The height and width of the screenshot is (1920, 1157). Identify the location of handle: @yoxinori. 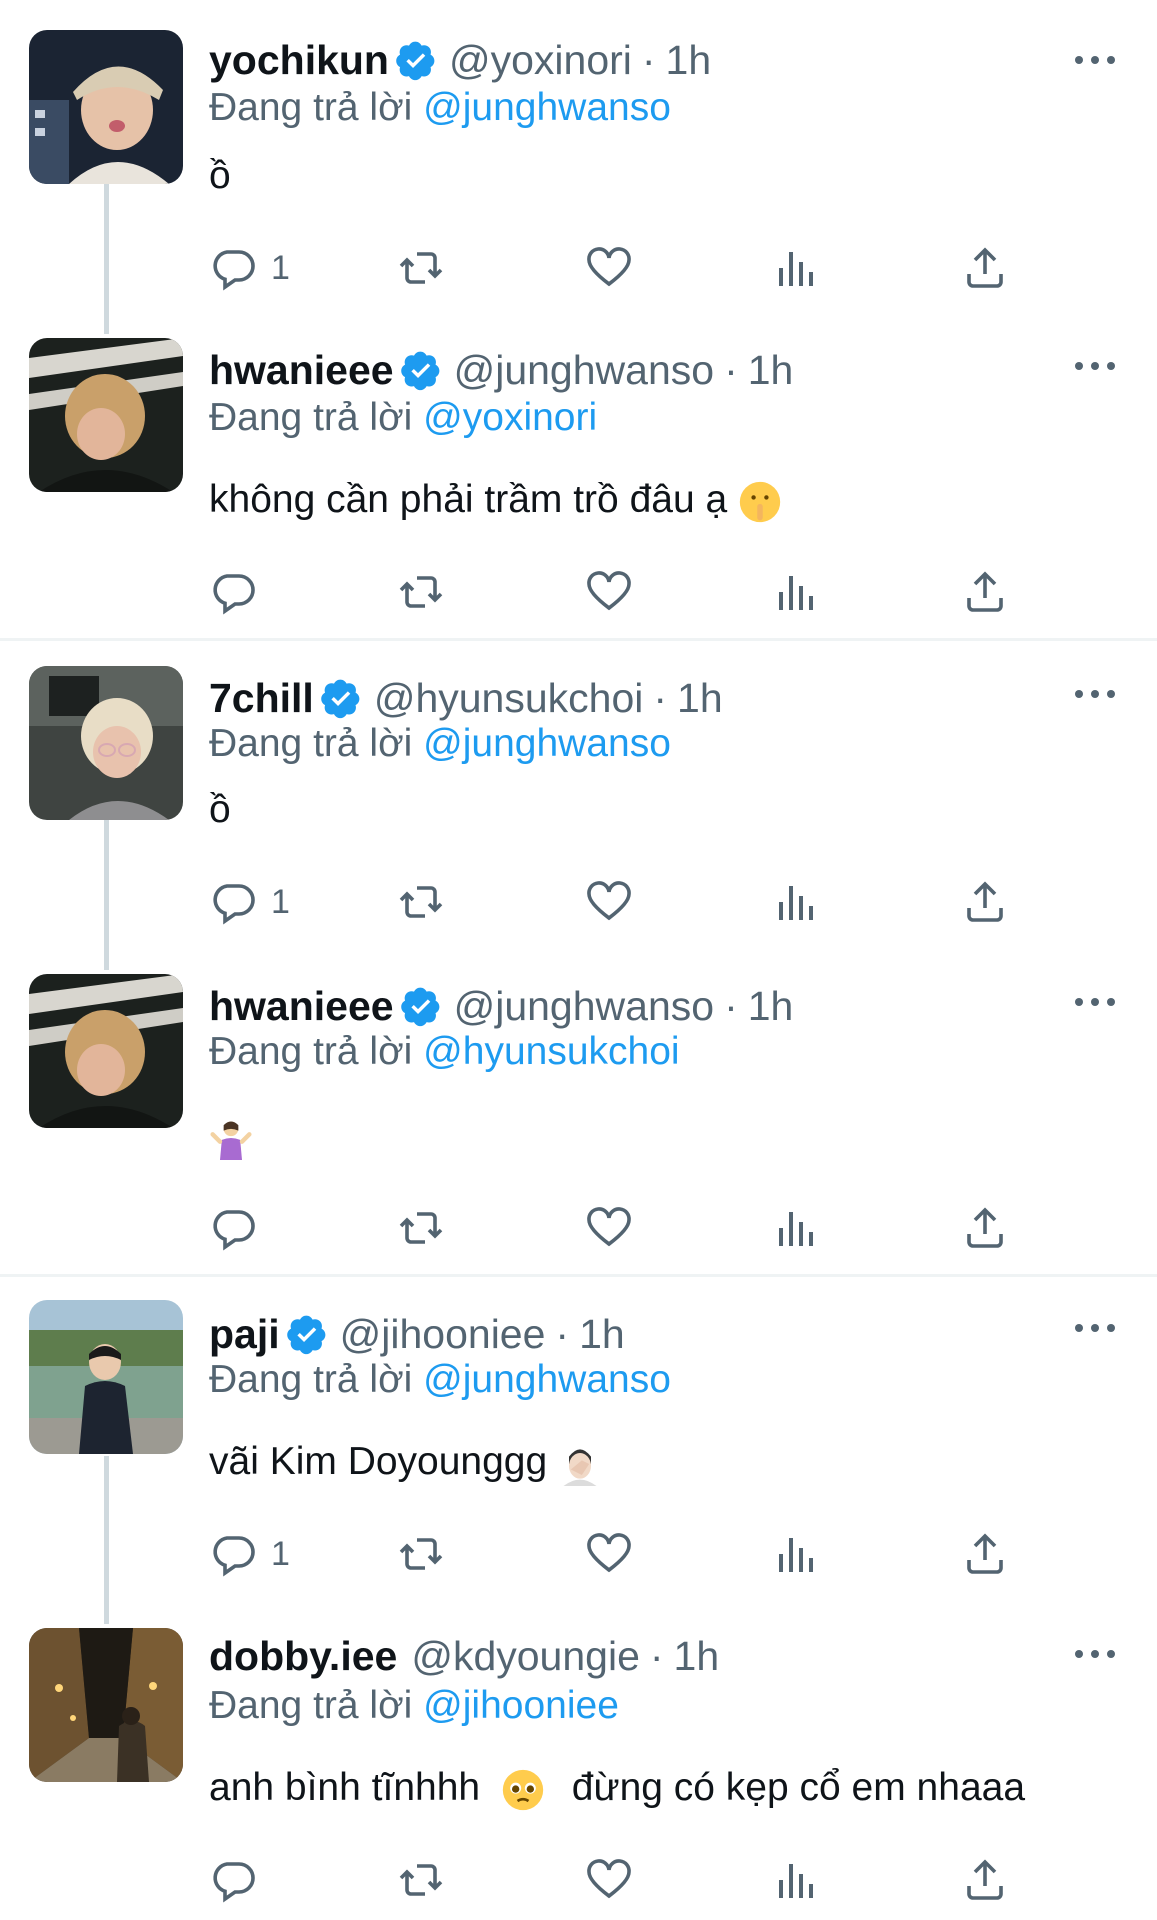
(540, 60).